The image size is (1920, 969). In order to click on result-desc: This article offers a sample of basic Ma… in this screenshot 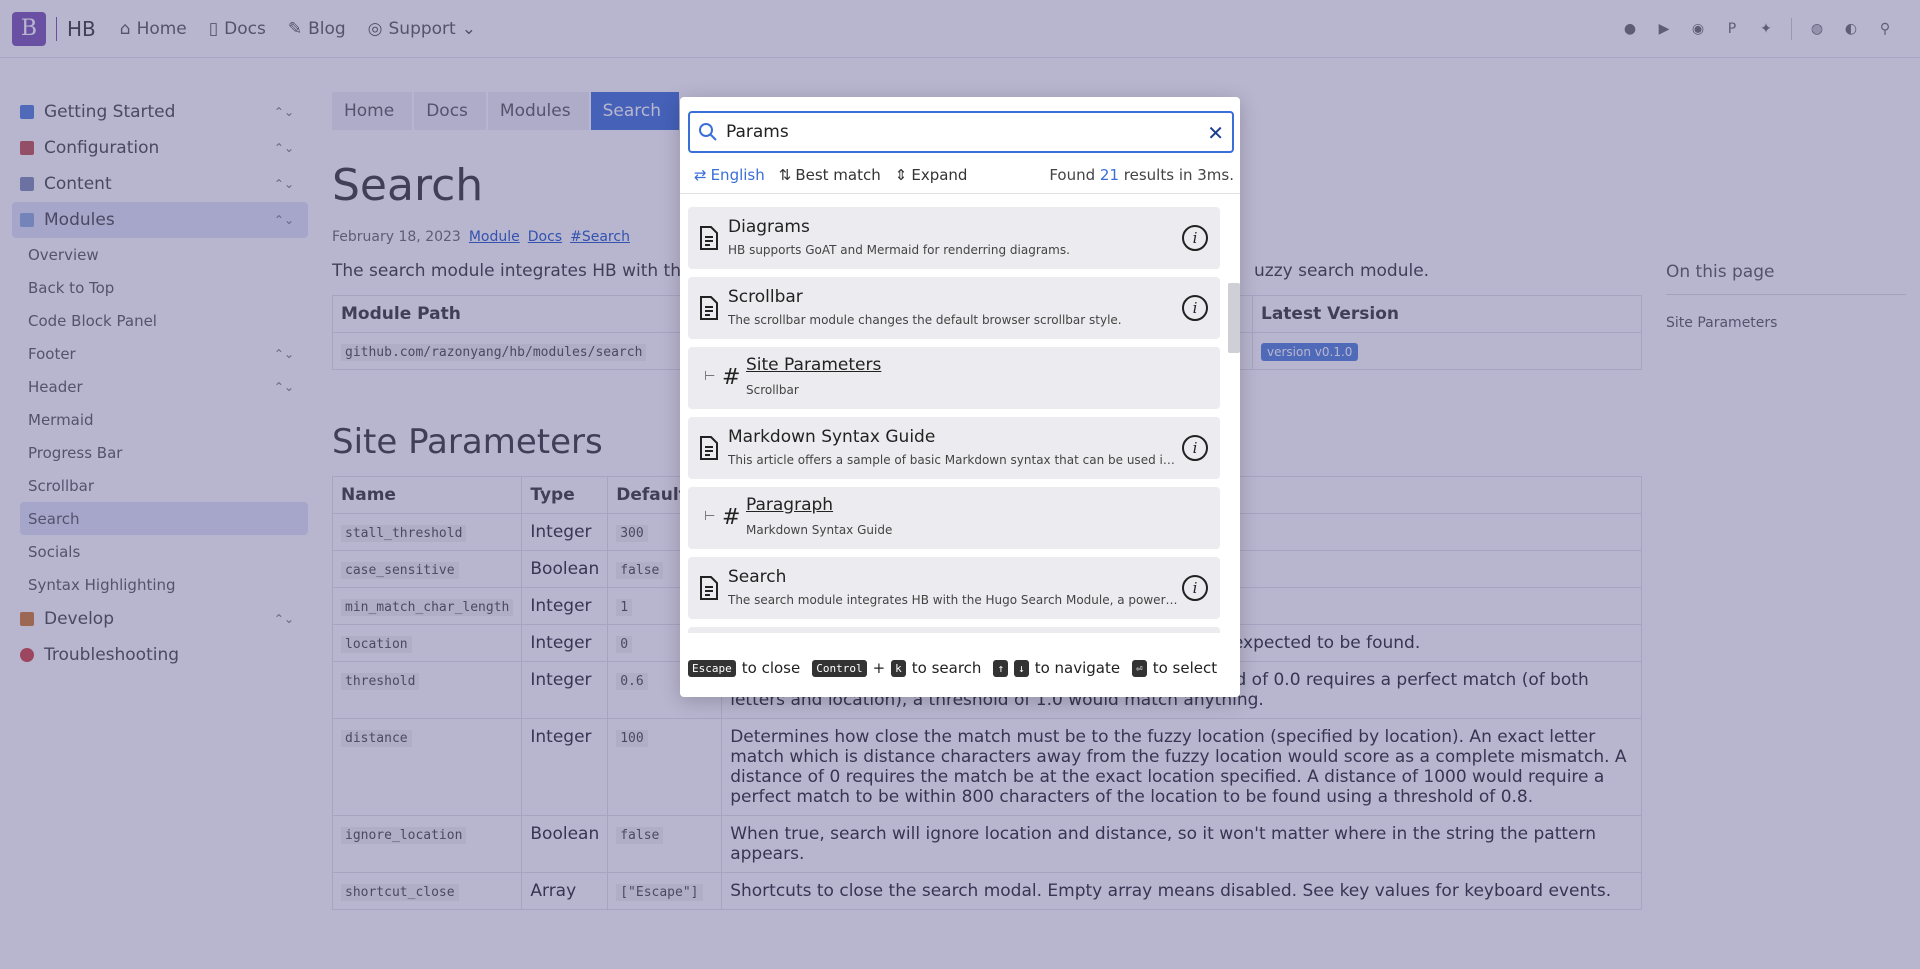, I will do `click(953, 460)`.